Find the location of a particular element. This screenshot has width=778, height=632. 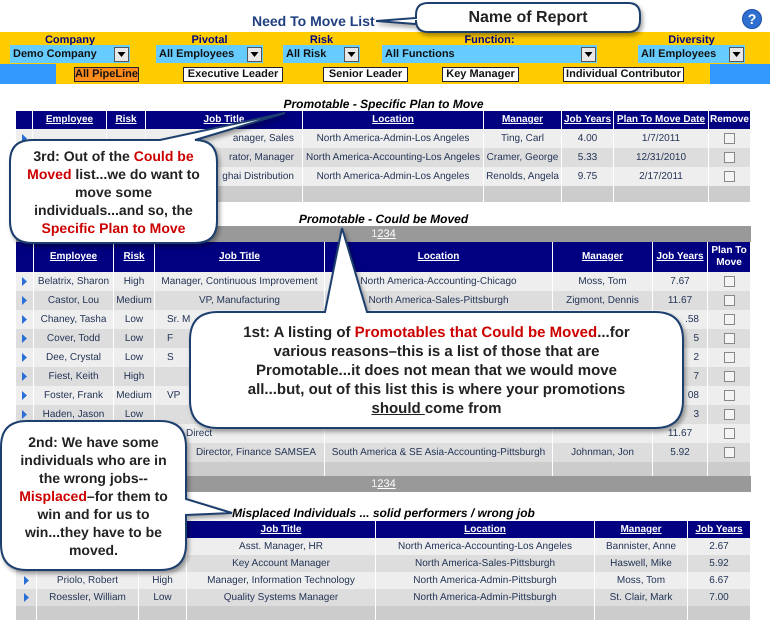

table-cell: VP, Manufacturing is located at coordinates (239, 300).